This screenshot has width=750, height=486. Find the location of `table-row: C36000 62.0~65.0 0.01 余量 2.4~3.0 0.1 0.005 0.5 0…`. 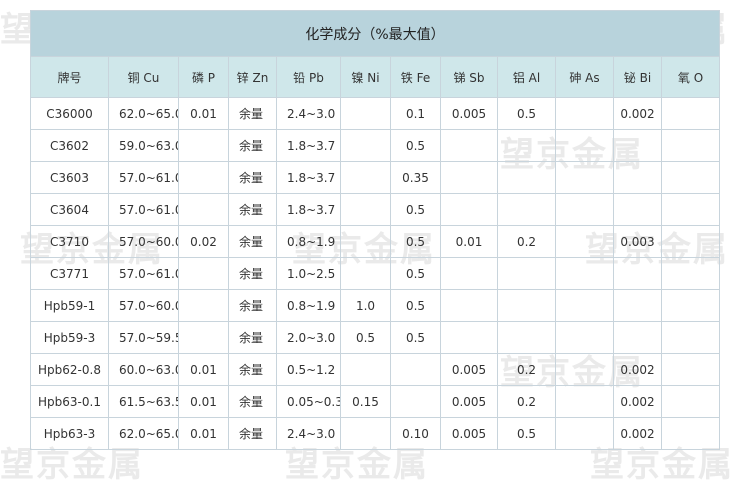

table-row: C36000 62.0~65.0 0.01 余量 2.4~3.0 0.1 0.005 0.5 0… is located at coordinates (375, 113).